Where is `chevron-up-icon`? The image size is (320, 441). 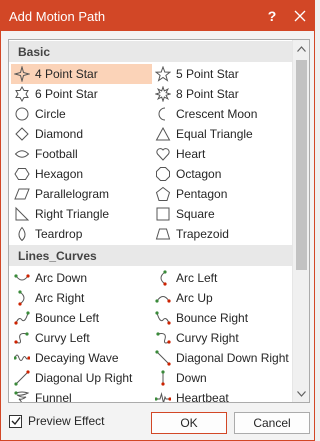 chevron-up-icon is located at coordinates (301, 48).